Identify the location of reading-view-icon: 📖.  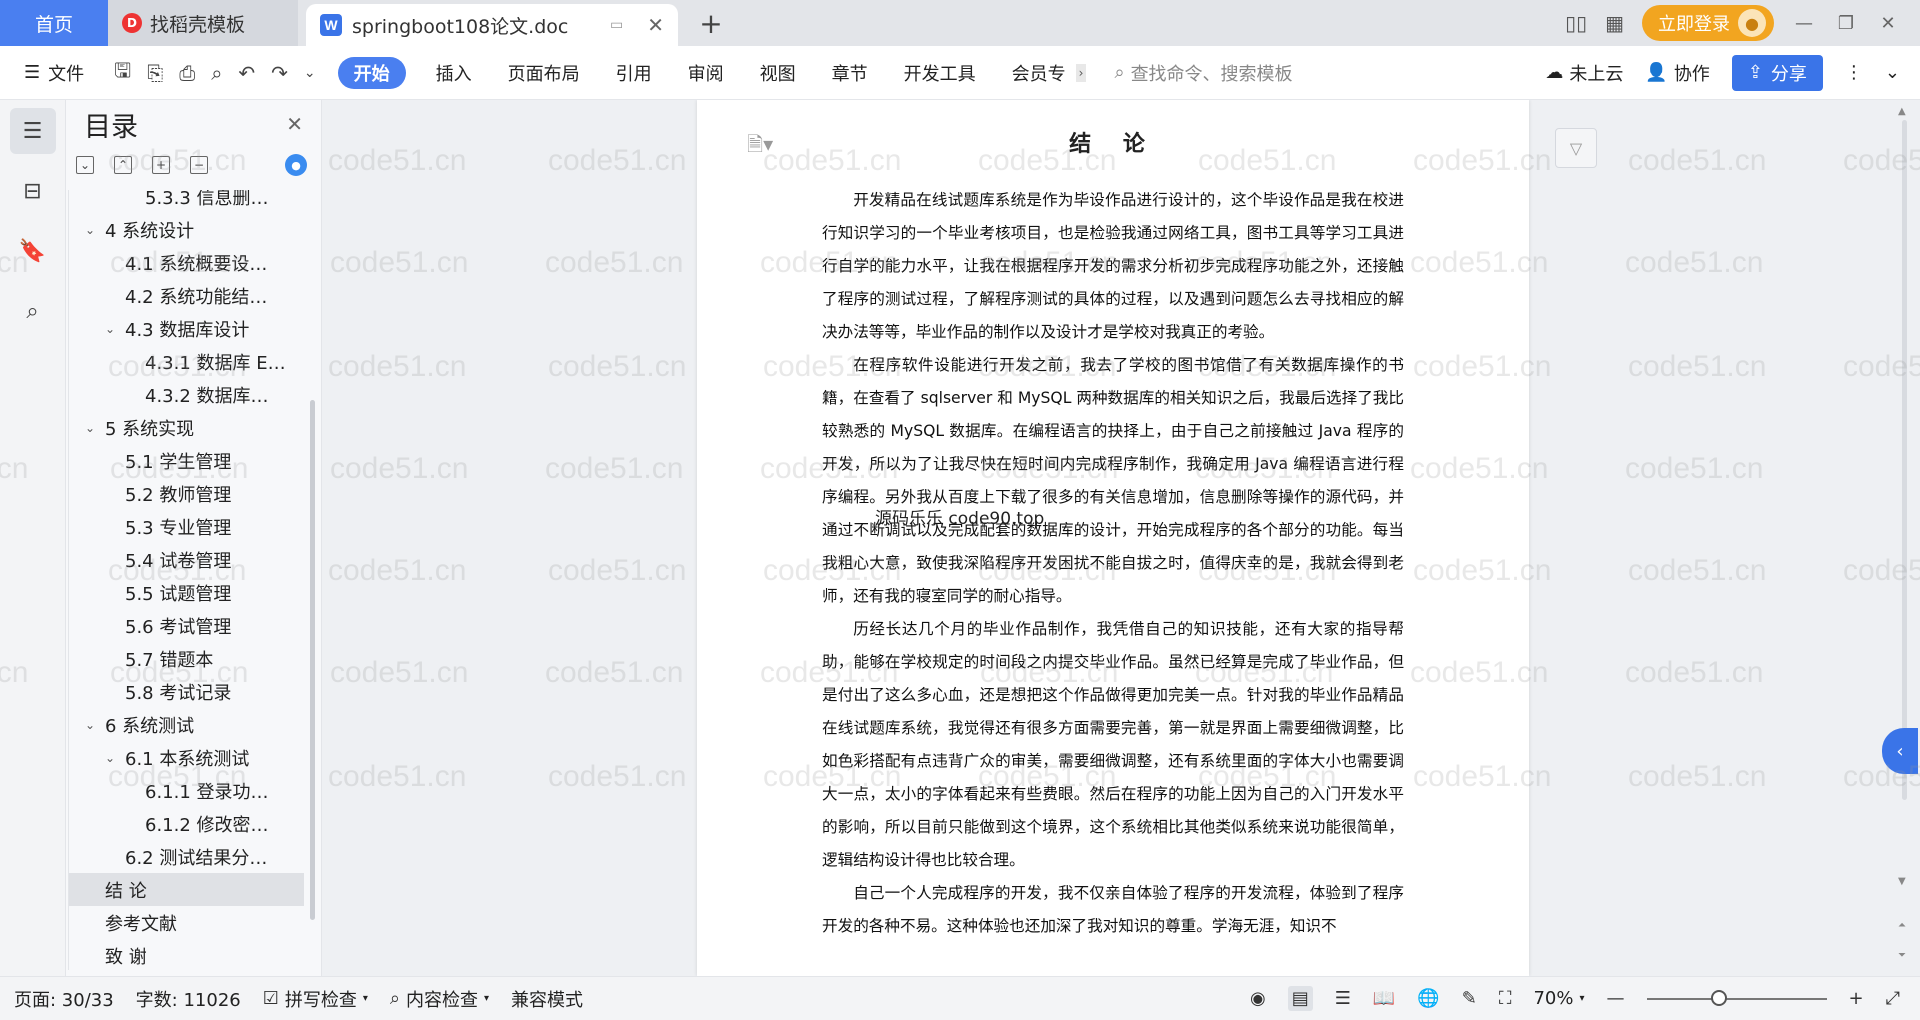
(1384, 998).